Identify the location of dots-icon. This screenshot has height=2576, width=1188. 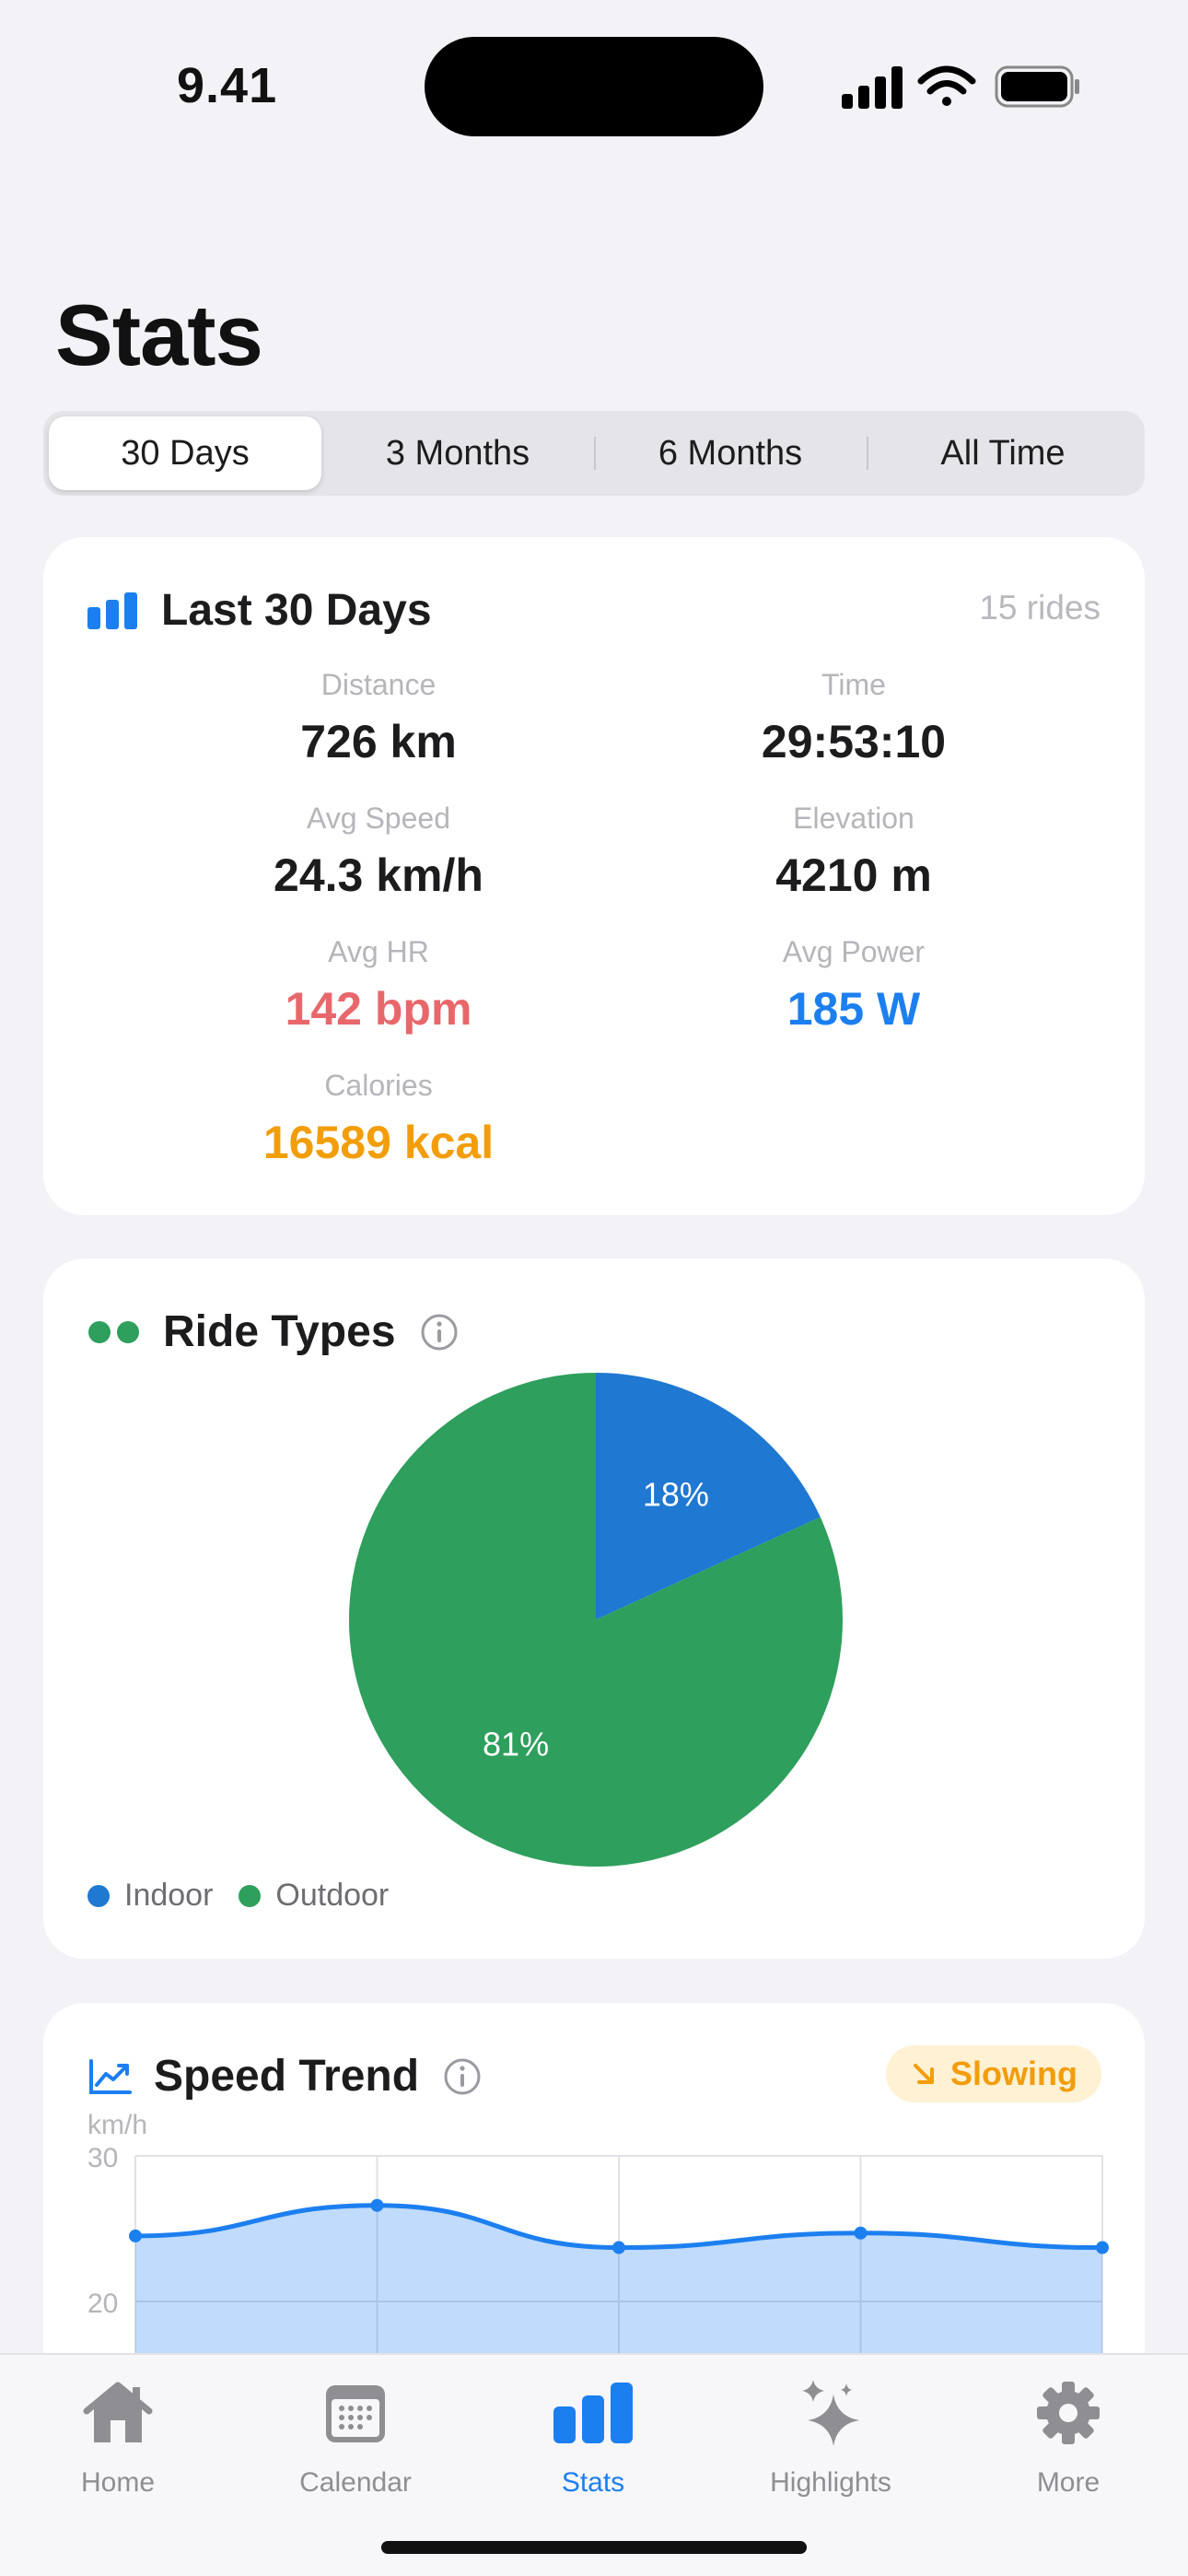
(113, 1331).